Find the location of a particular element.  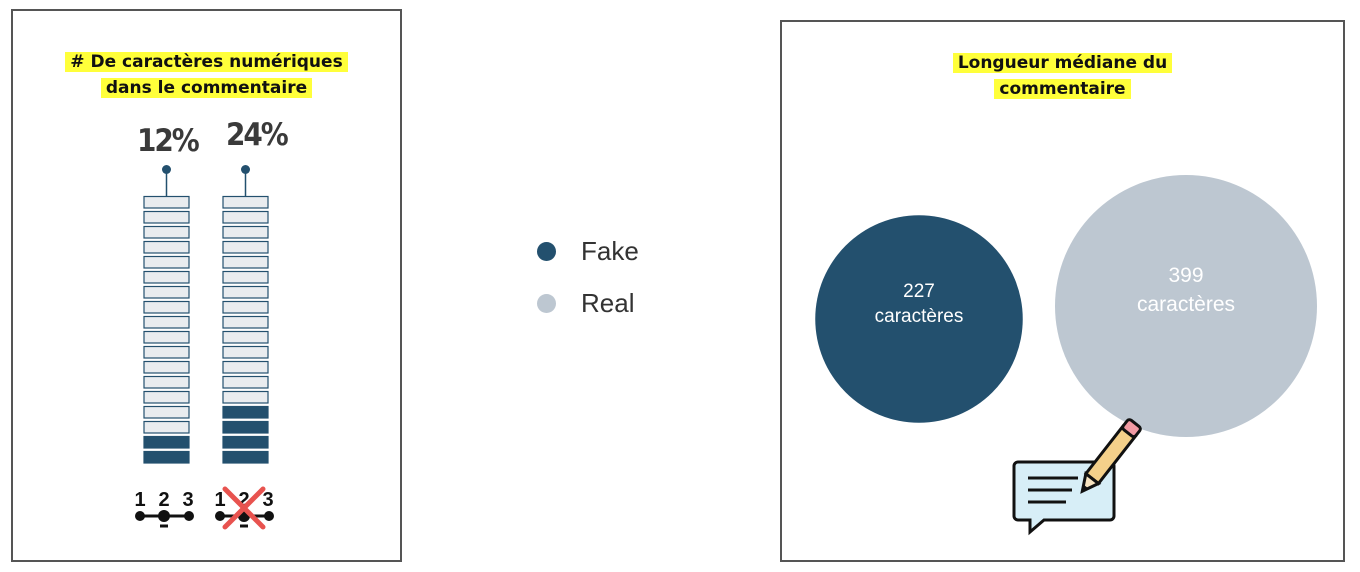

numeric-chars-bars is located at coordinates (206, 314).